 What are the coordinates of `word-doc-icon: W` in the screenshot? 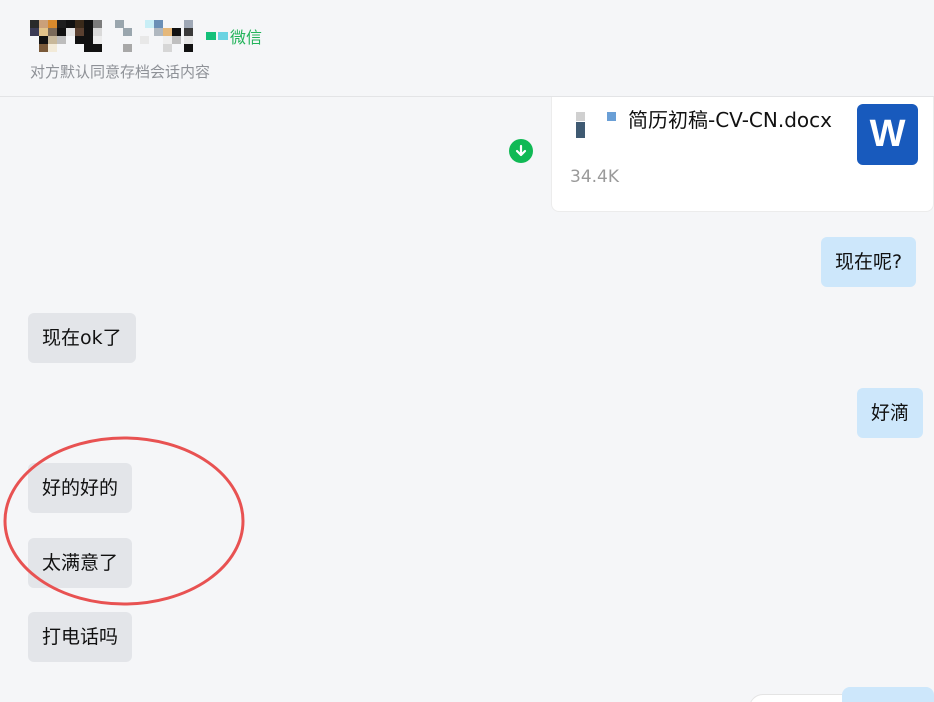 It's located at (887, 134).